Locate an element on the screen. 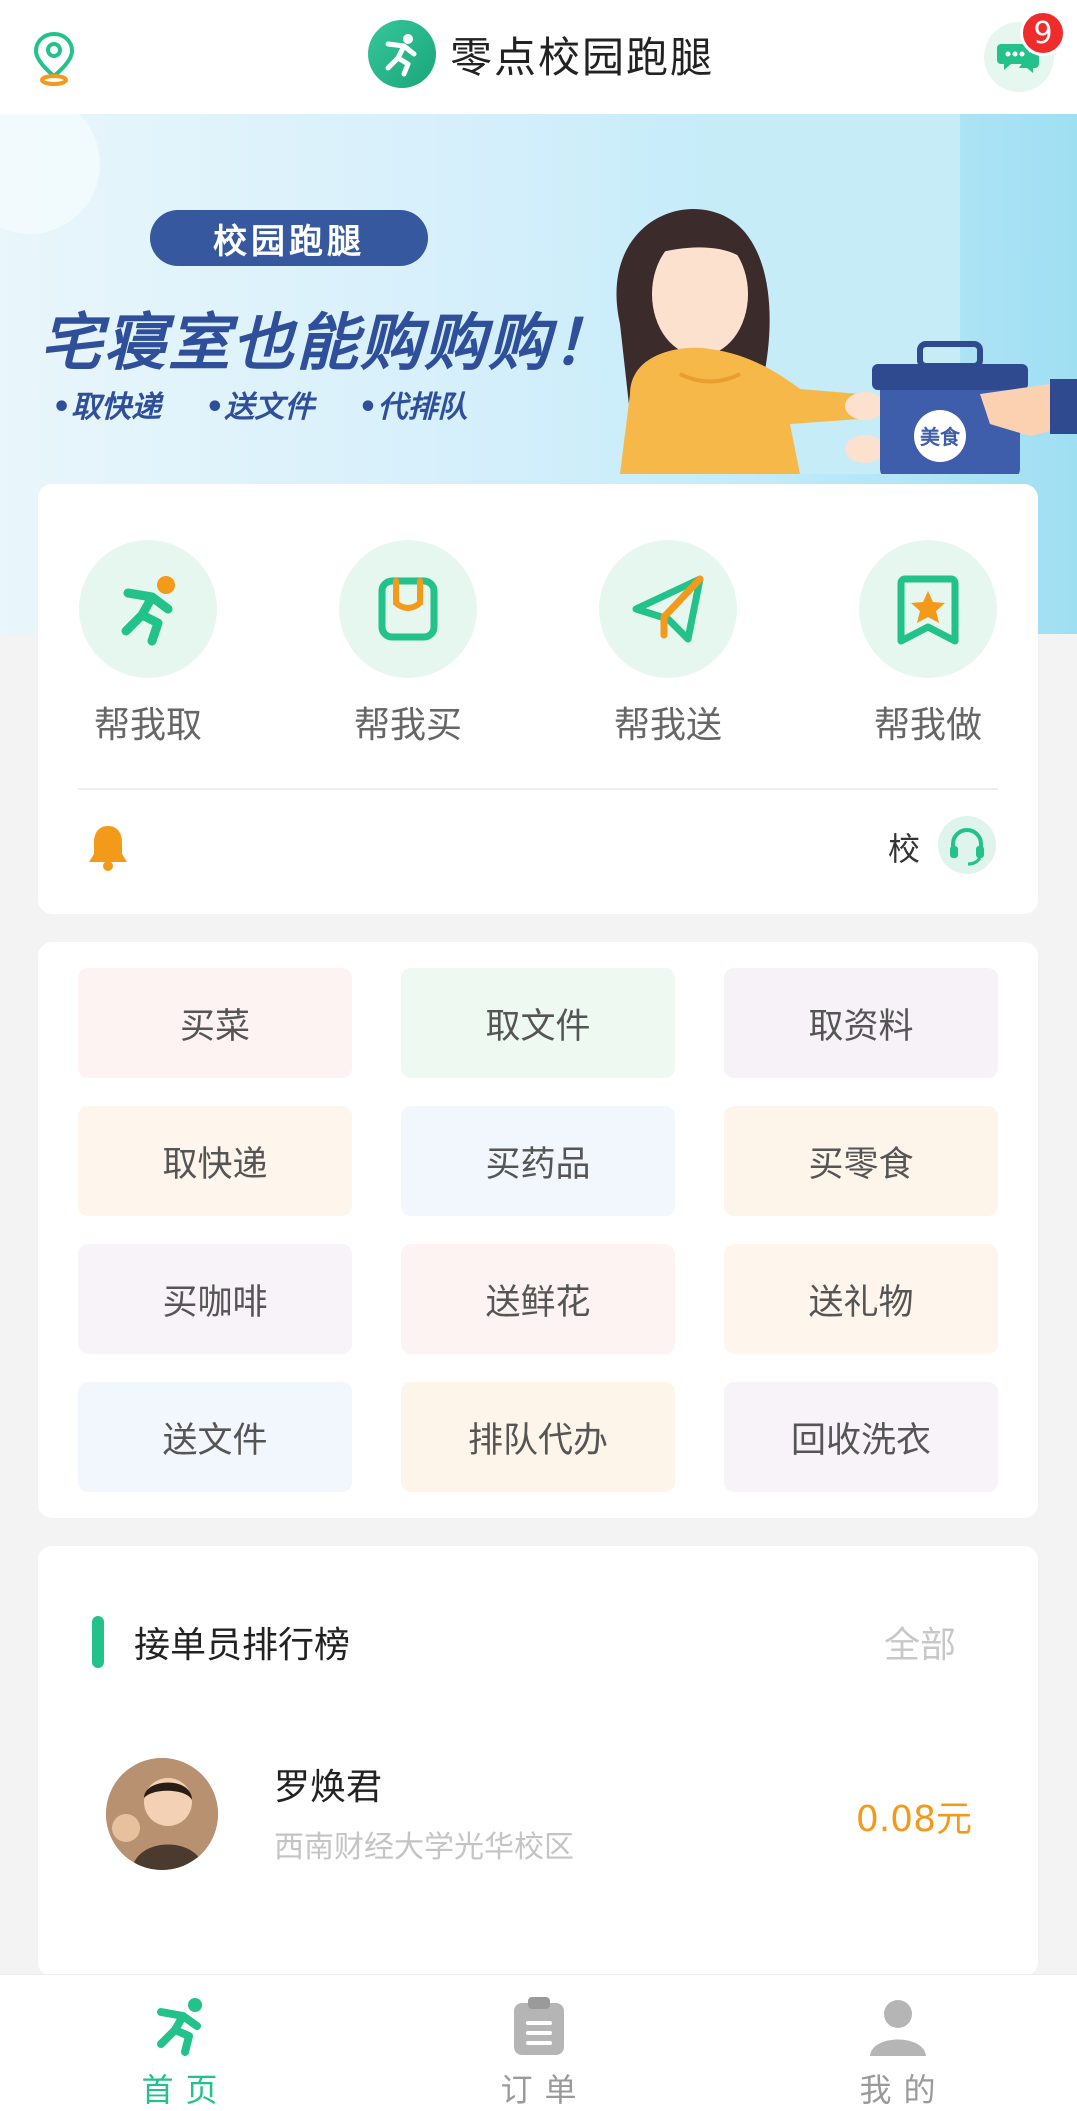 The image size is (1077, 2111). top-header: 零点校园跑腿 9 is located at coordinates (538, 57).